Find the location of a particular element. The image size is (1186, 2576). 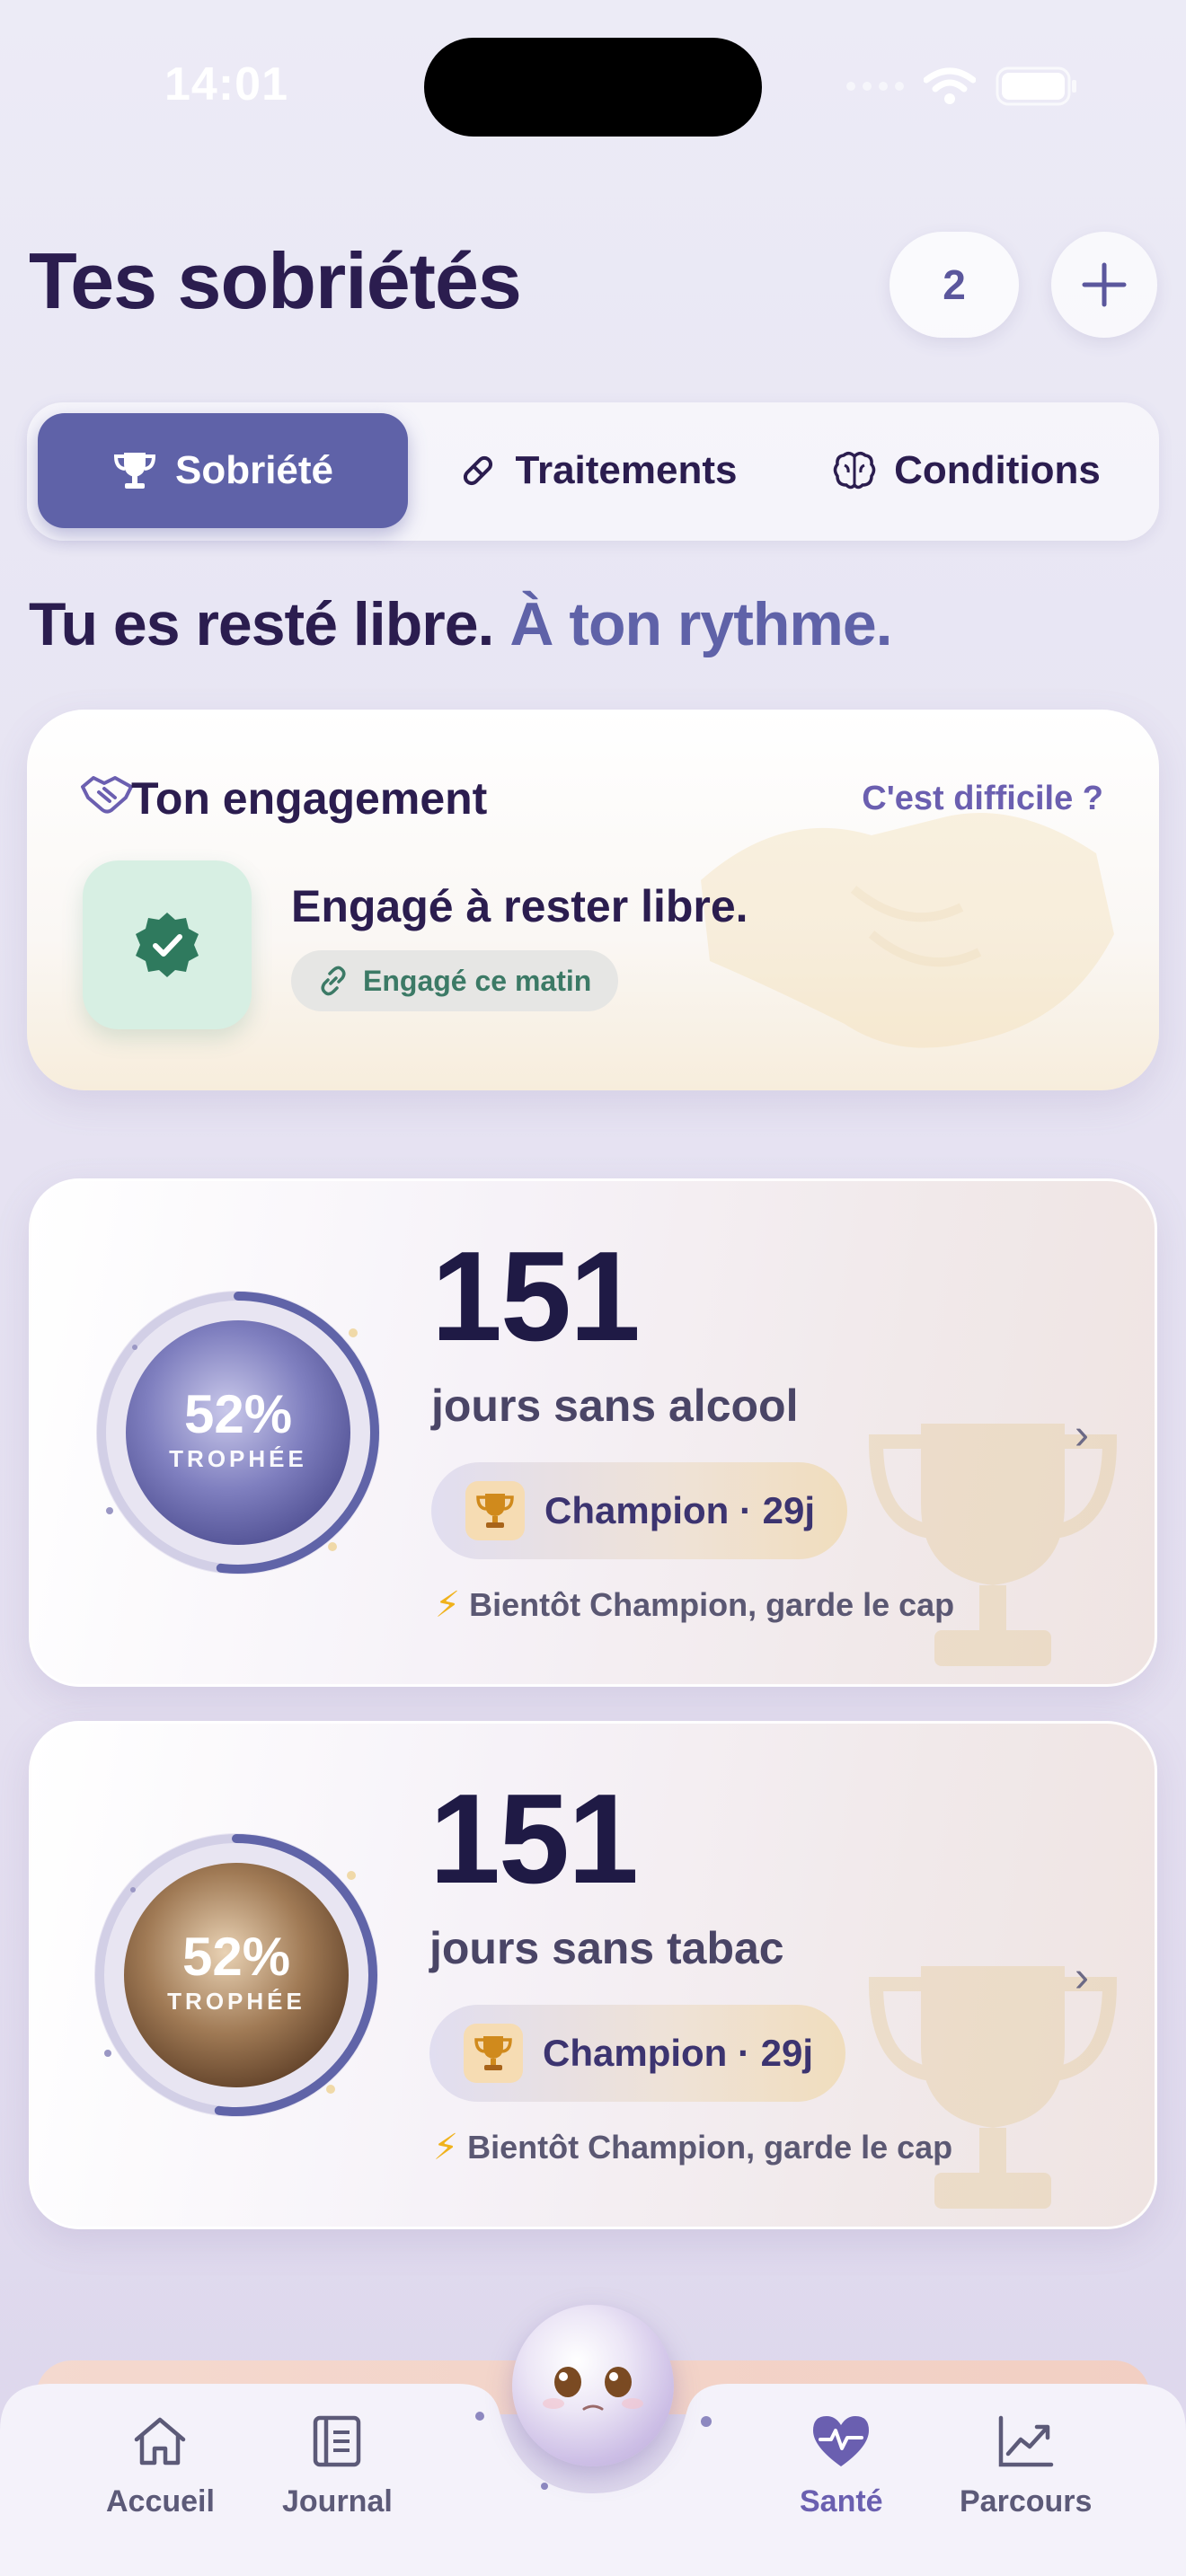

engagement-statement: Engagé à rester libre. is located at coordinates (519, 906).